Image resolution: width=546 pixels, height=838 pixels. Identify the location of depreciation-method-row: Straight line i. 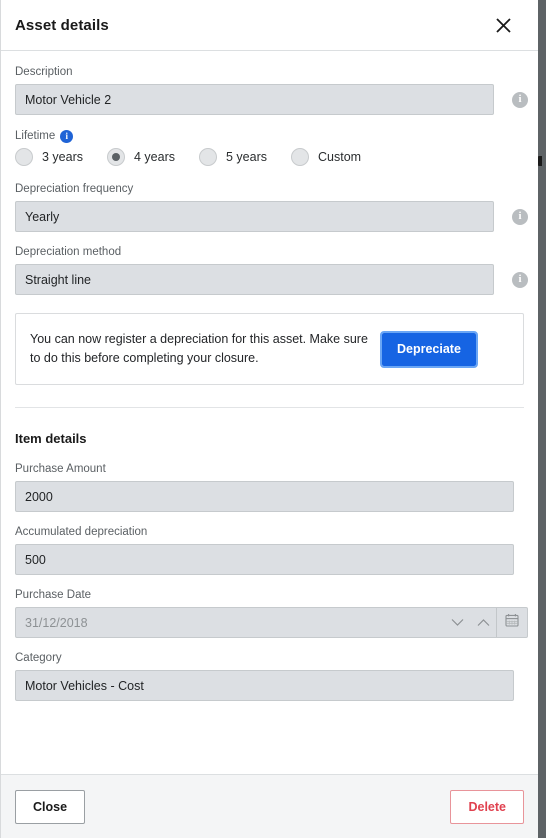
(271, 279).